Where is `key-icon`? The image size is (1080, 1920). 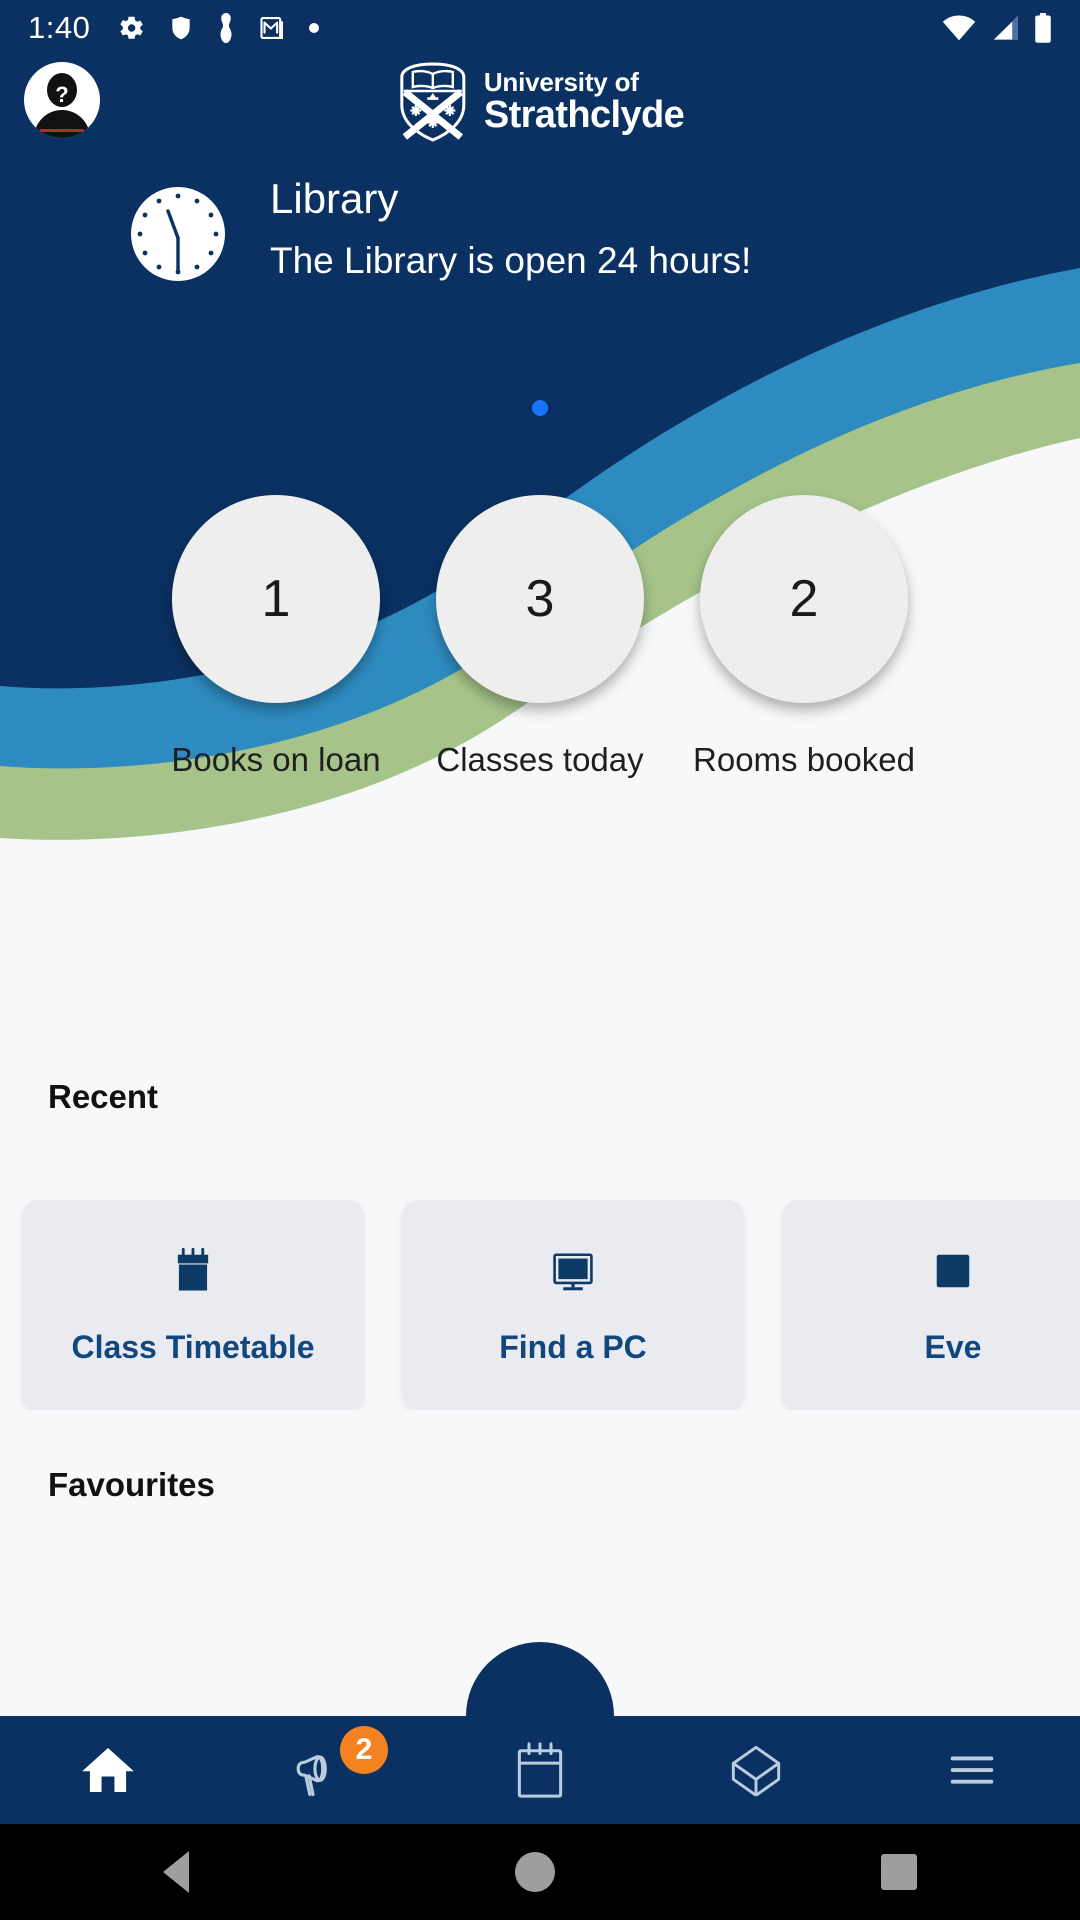
key-icon is located at coordinates (226, 28).